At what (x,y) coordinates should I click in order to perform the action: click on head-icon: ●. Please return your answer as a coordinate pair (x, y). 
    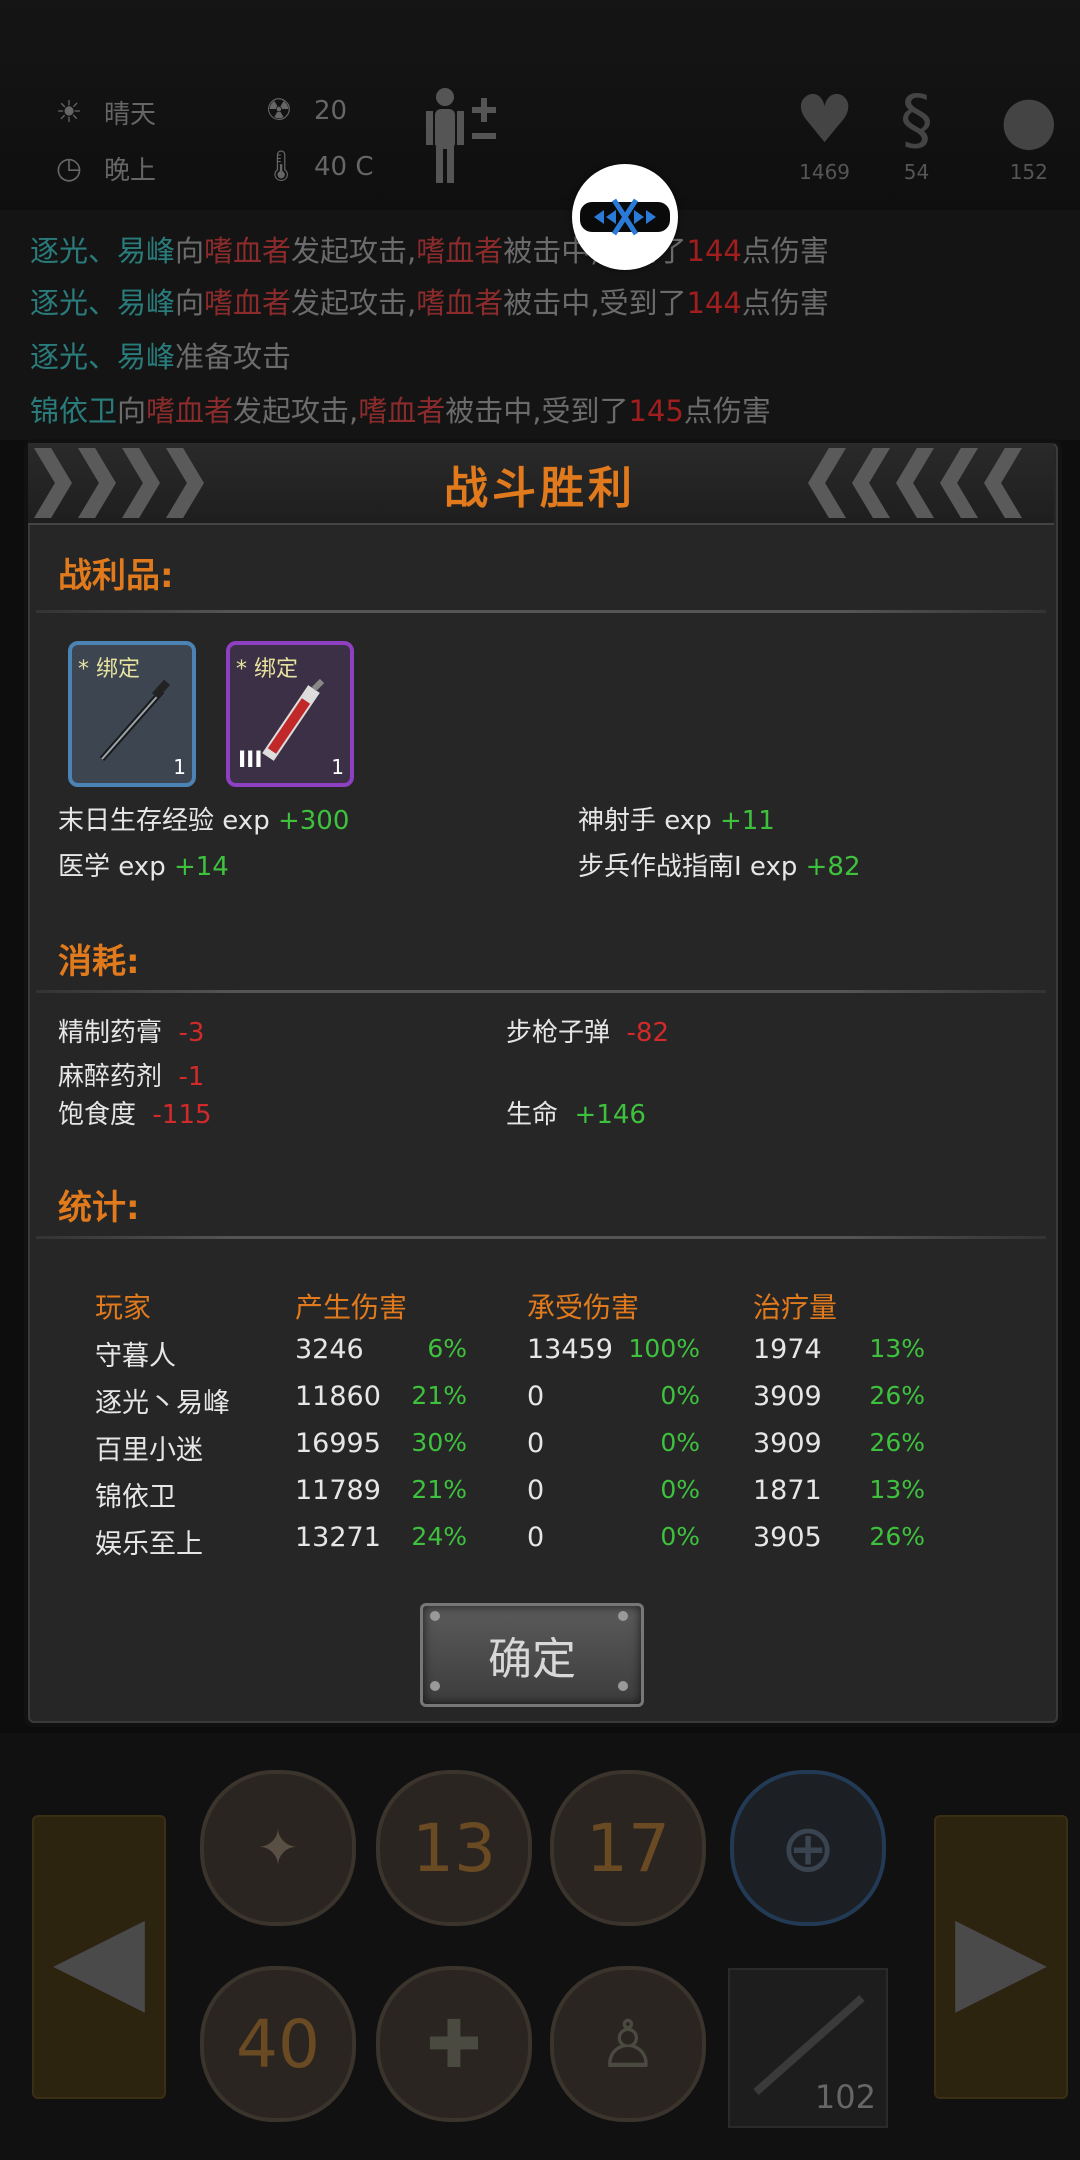
    Looking at the image, I should click on (1029, 119).